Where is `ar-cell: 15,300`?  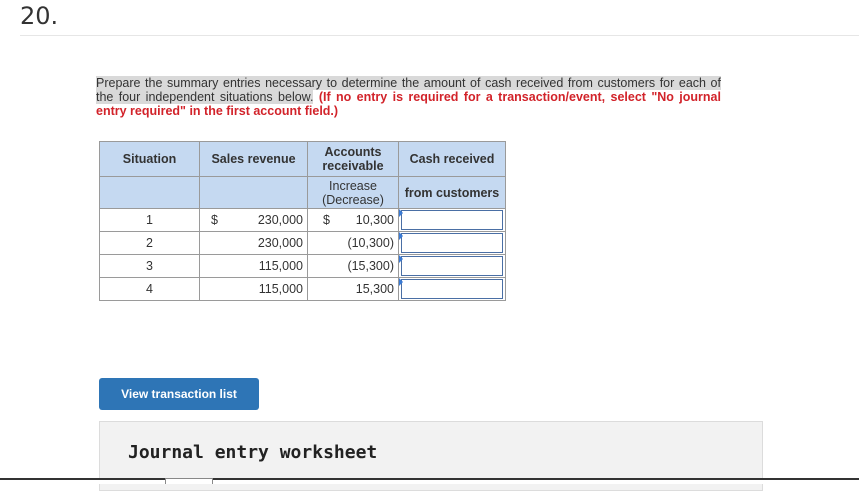
ar-cell: 15,300 is located at coordinates (355, 289).